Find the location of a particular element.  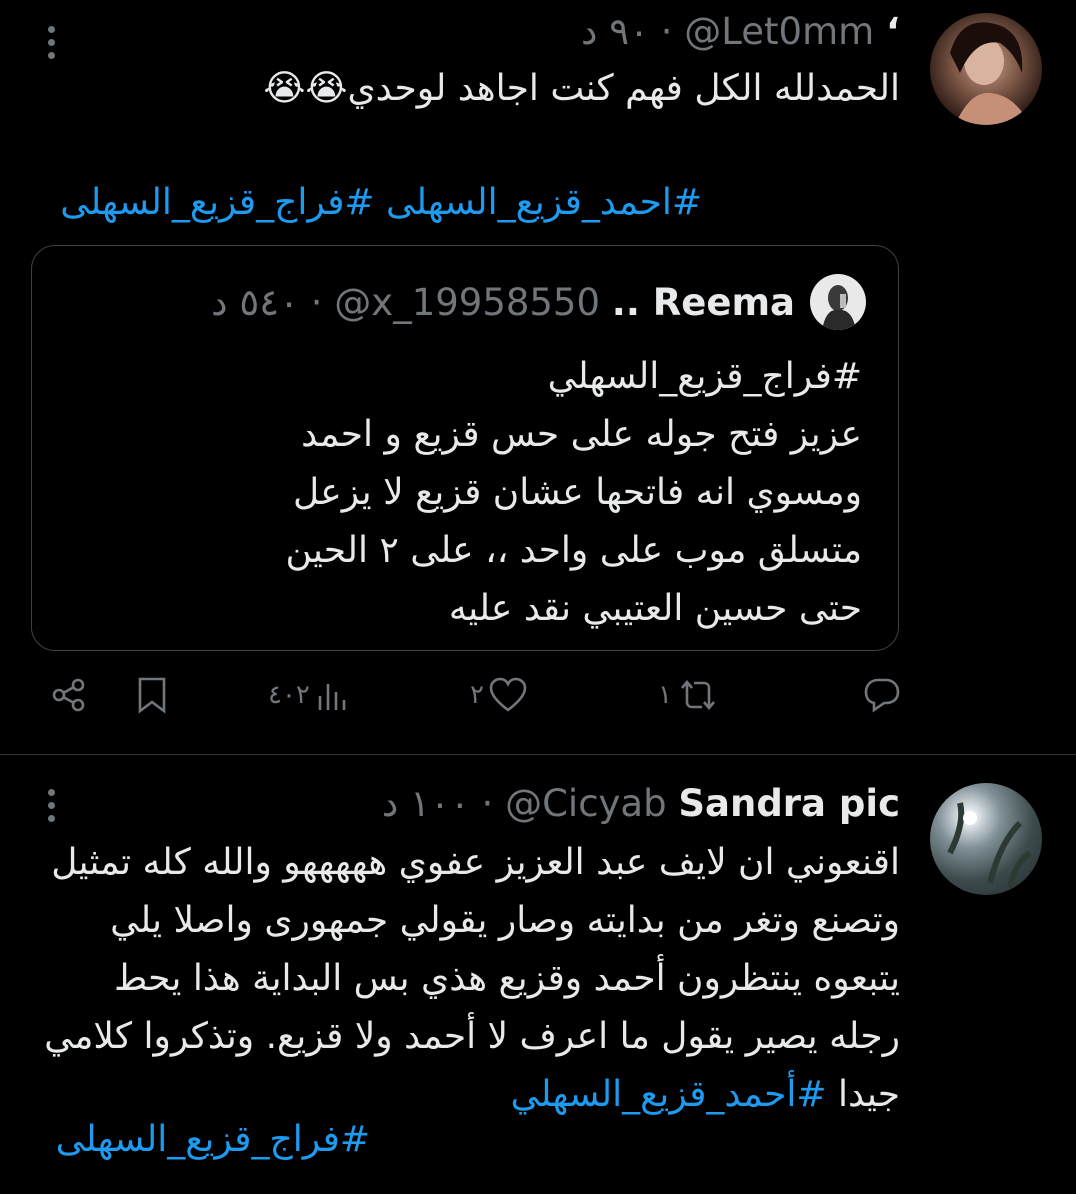

hashtag-links: #احمد_قزيع_السهلى #فراج_قزيع_السهلى is located at coordinates (381, 203).